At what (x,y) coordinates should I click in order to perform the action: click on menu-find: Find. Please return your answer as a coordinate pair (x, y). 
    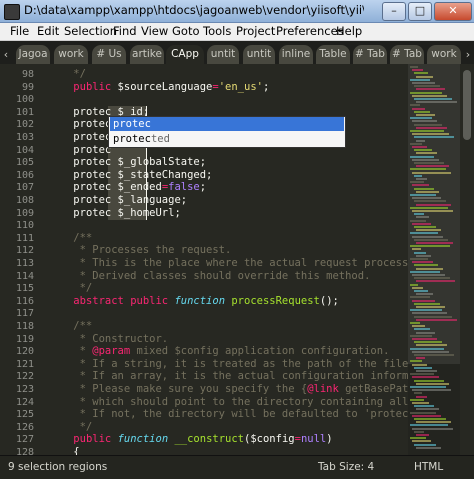
    Looking at the image, I should click on (125, 31).